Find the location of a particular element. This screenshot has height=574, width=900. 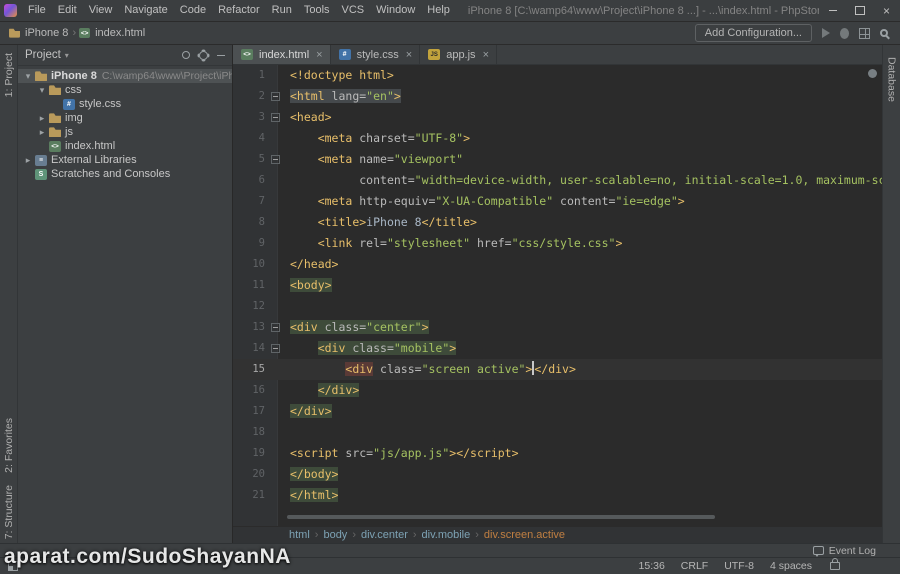

code-line-14: 14 <div class="mobile"> is located at coordinates (557, 348).